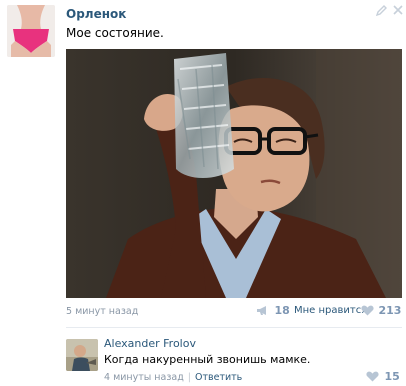  I want to click on comment-like-button: 15, so click(383, 376).